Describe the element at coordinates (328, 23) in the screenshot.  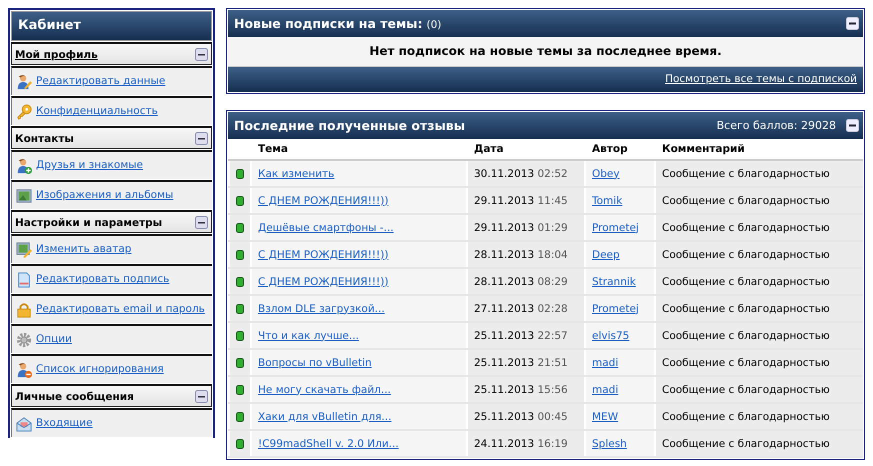
I see `panel-title: Новые подписки на темы:` at that location.